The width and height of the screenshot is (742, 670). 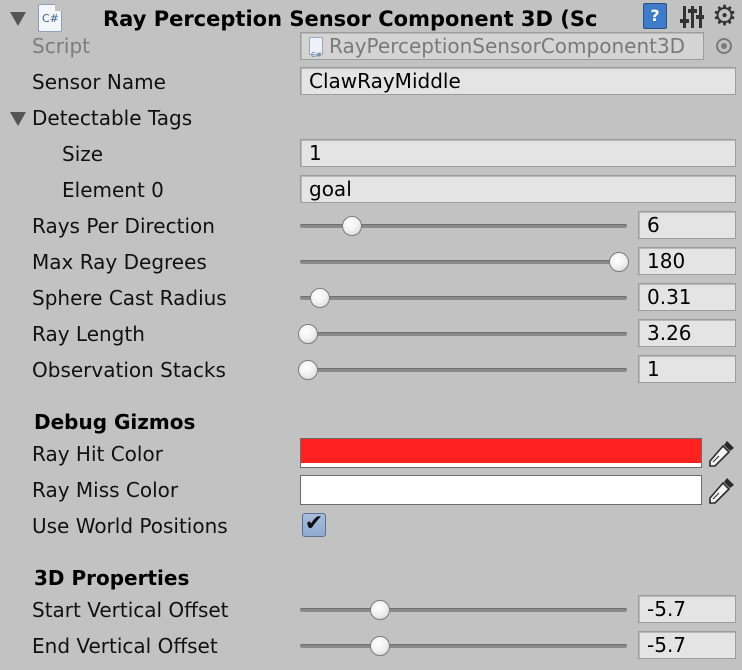 What do you see at coordinates (619, 262) in the screenshot?
I see `max-ray-degrees-slider-thumb` at bounding box center [619, 262].